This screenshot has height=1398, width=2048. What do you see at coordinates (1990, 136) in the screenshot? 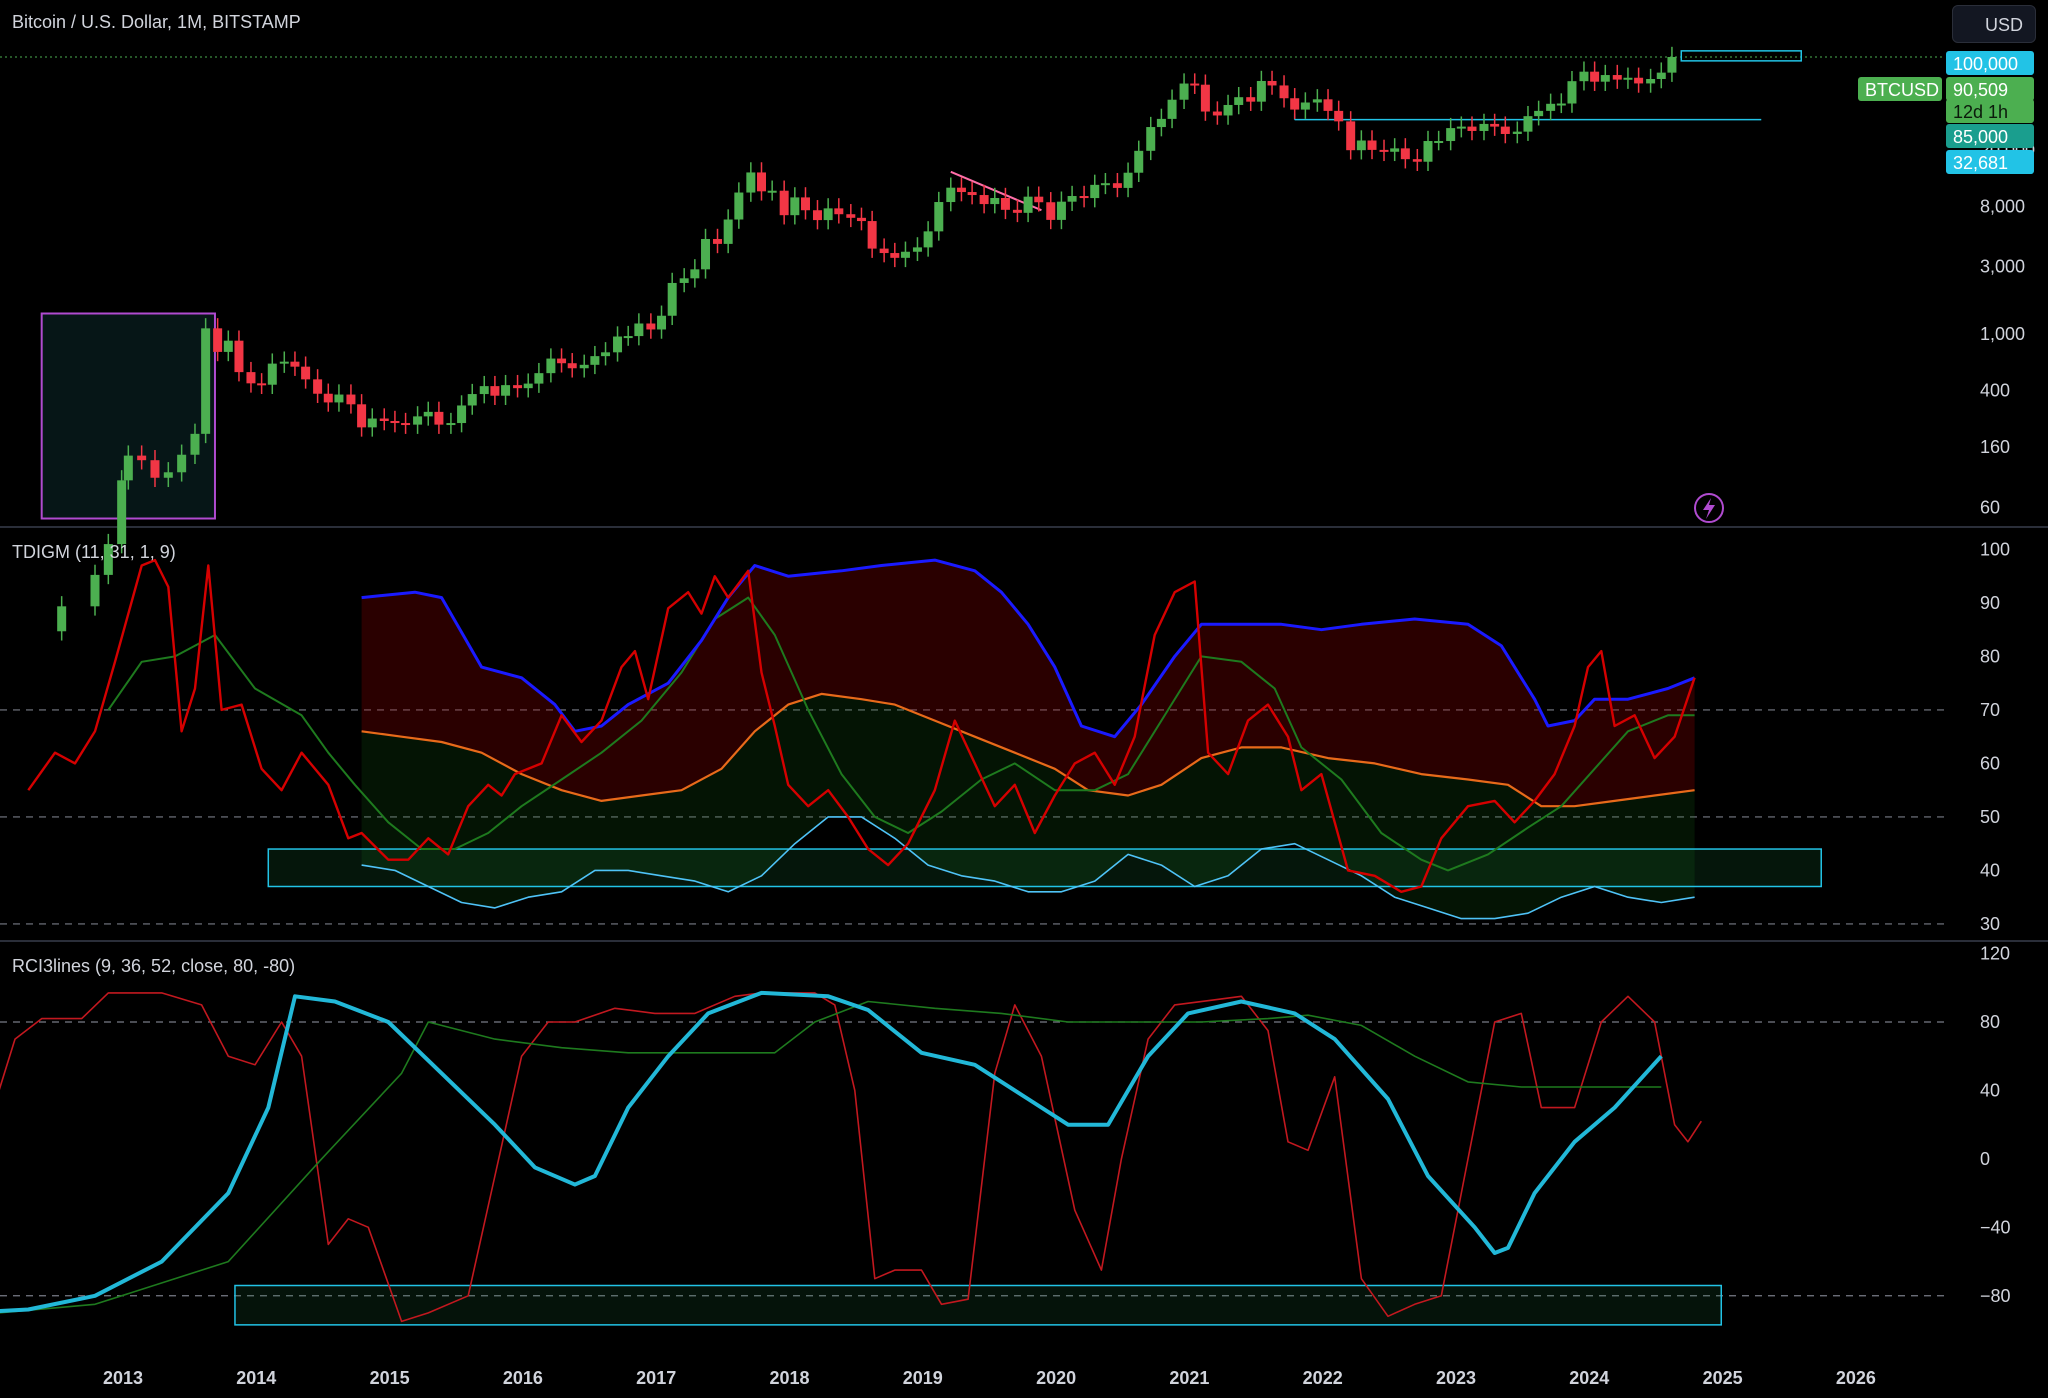
I see `price-tag: 85,000` at bounding box center [1990, 136].